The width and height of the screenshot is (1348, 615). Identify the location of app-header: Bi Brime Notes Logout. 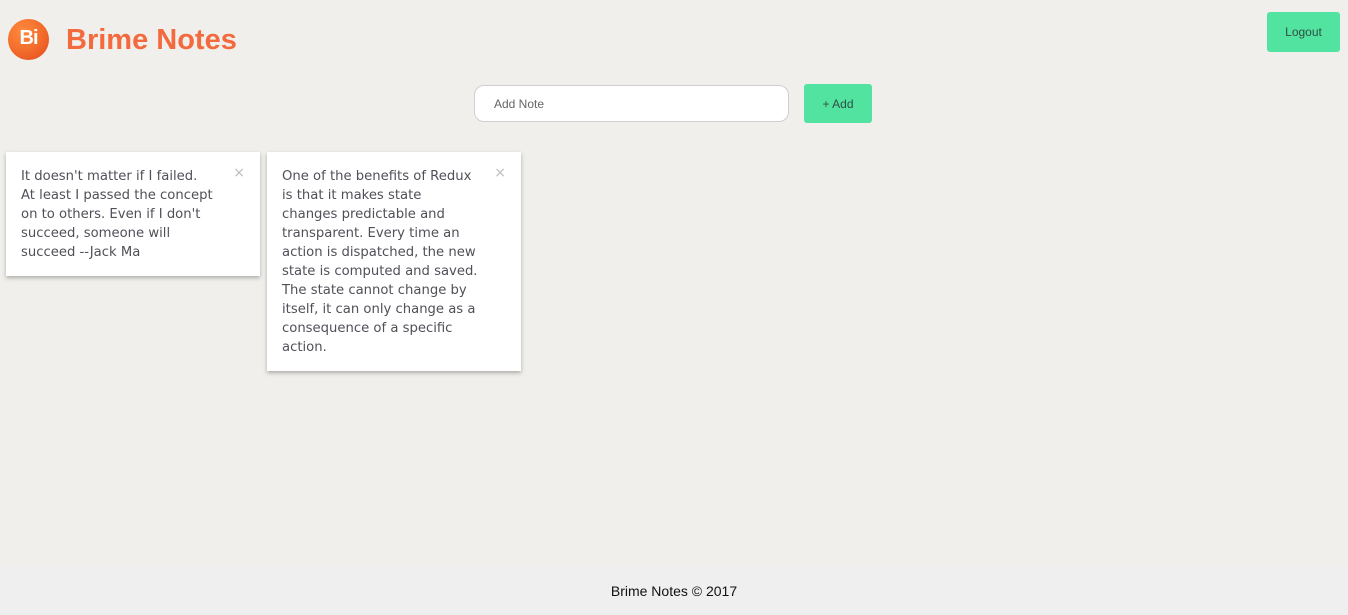
(674, 40).